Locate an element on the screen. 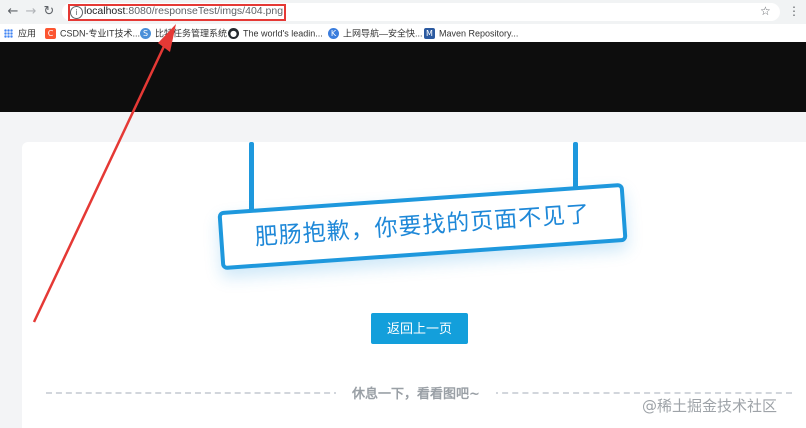 The height and width of the screenshot is (428, 806). arrow-shaft is located at coordinates (100, 182).